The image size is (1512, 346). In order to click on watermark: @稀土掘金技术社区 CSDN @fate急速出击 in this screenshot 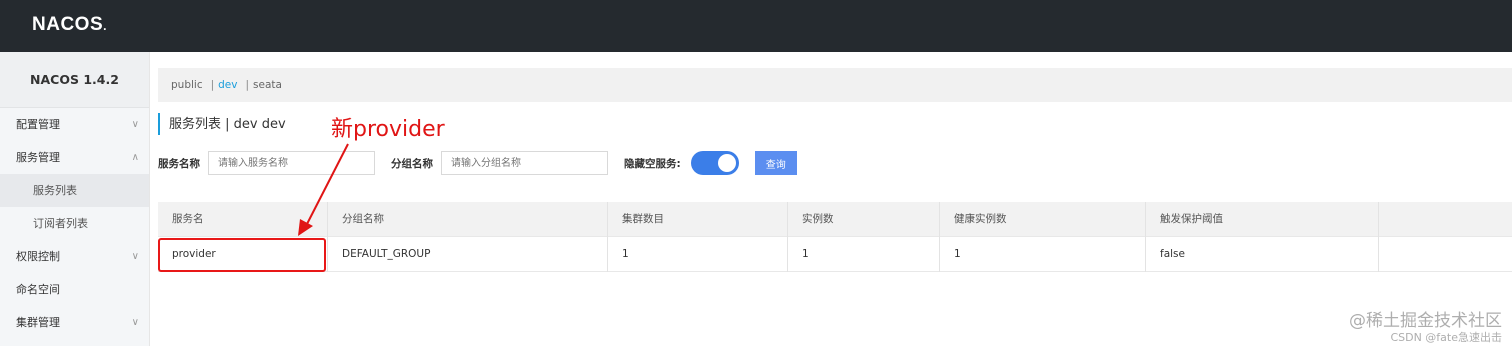, I will do `click(1425, 327)`.